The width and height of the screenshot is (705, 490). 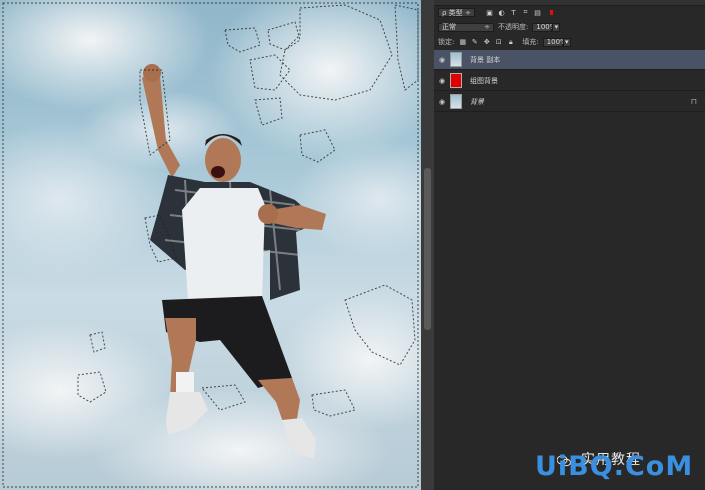 What do you see at coordinates (452, 12) in the screenshot?
I see `filter-kind-label: ρ 类型` at bounding box center [452, 12].